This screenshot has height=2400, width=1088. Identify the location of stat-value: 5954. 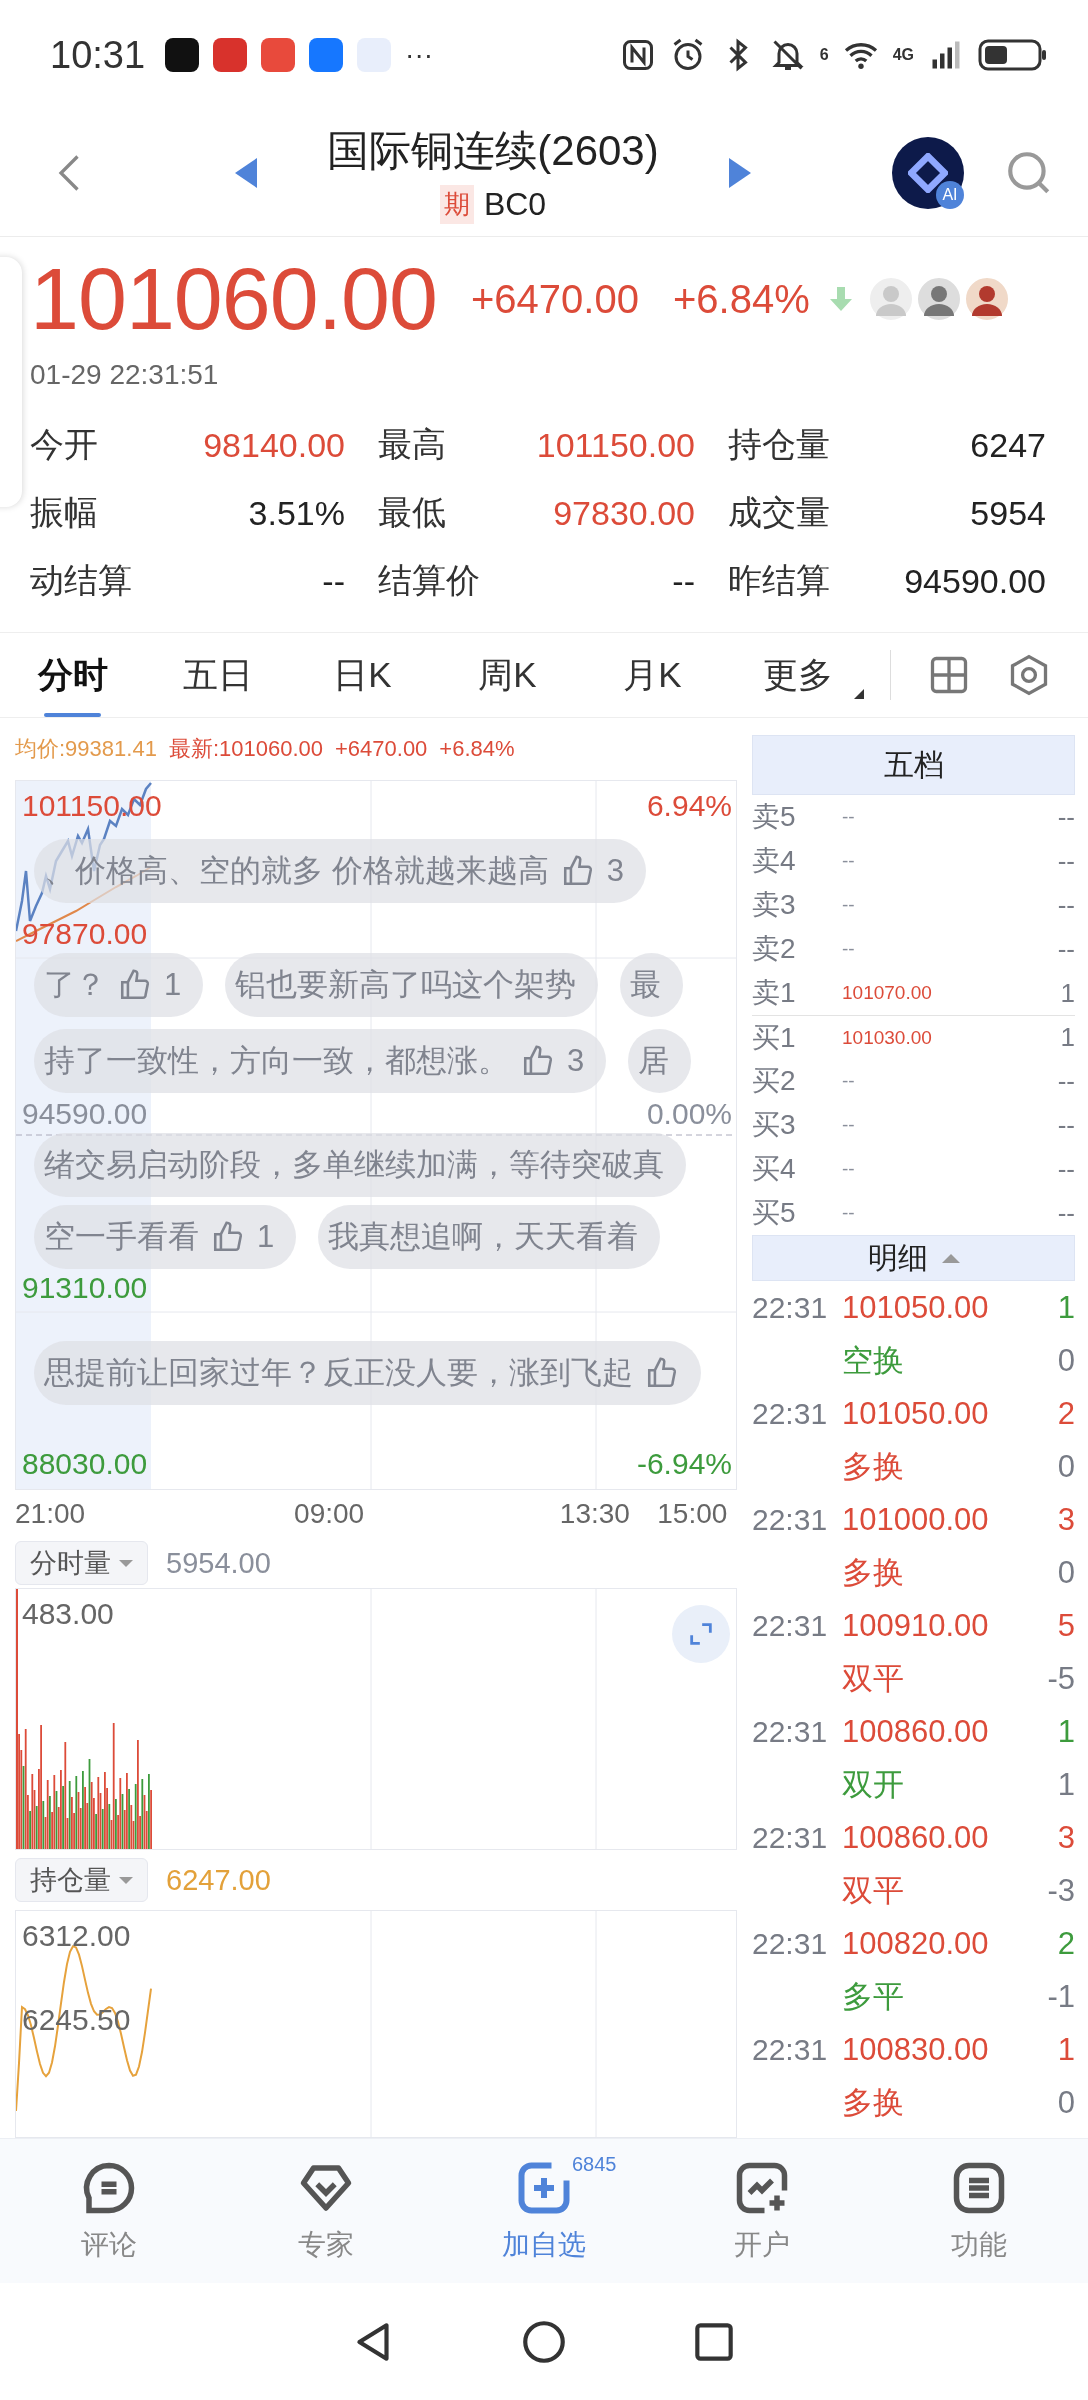
(1008, 513).